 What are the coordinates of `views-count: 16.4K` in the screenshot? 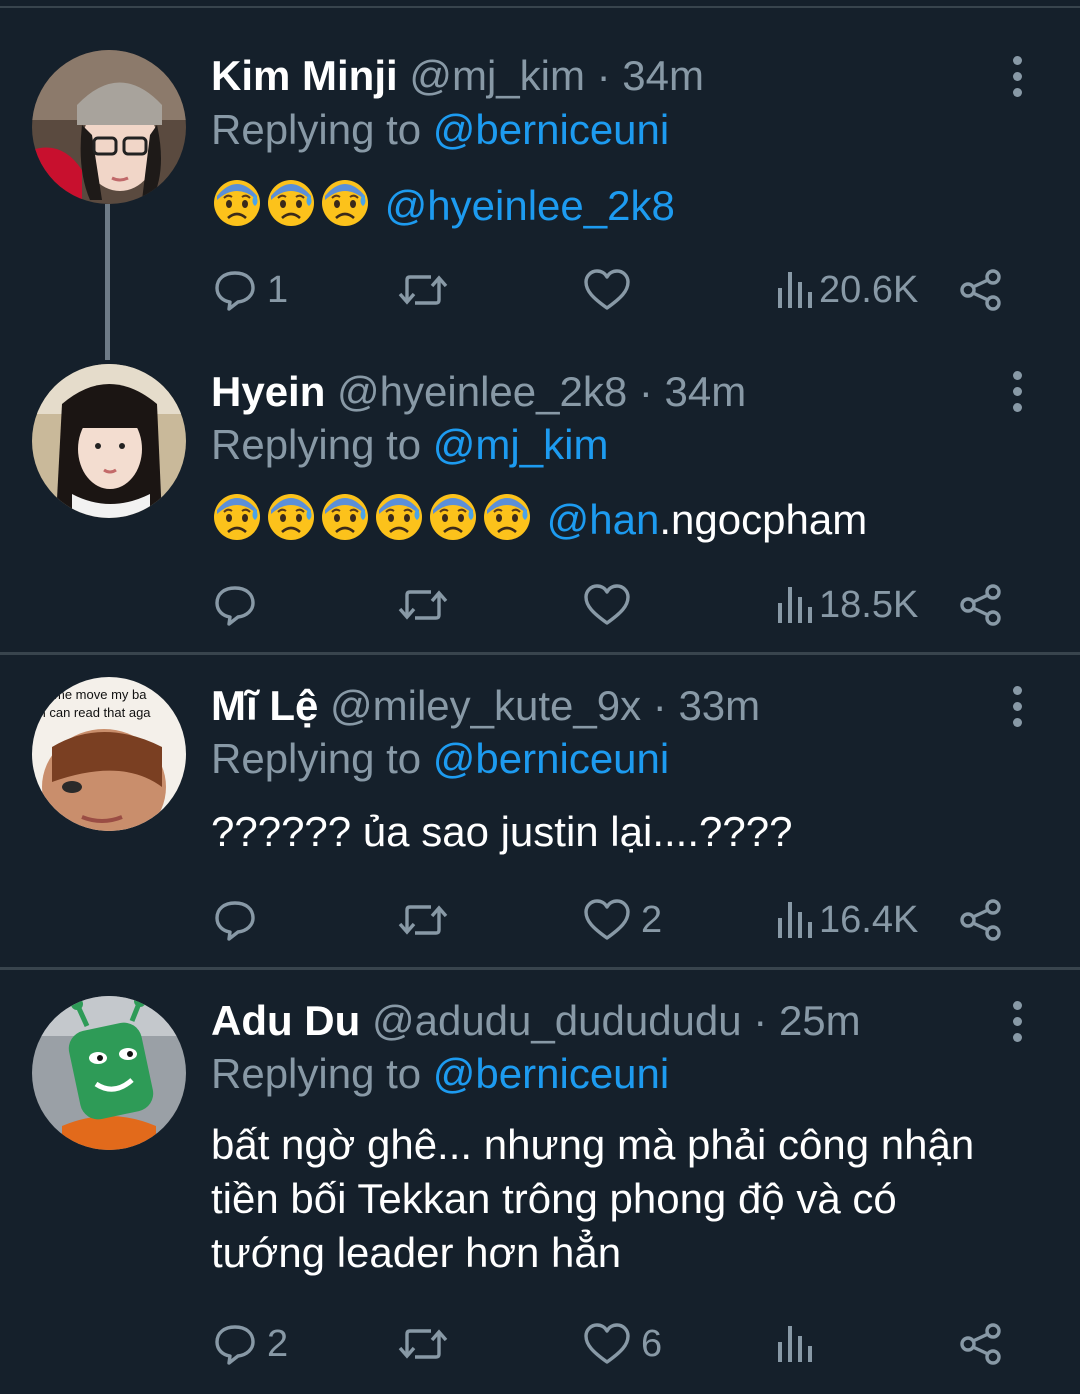 It's located at (869, 919).